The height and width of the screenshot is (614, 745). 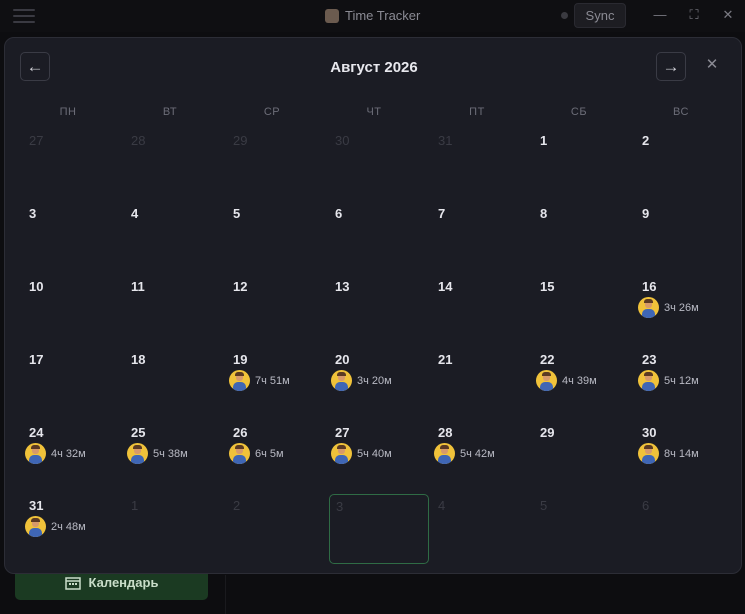 I want to click on day-cell: 19 7ч 51м, so click(x=277, y=383).